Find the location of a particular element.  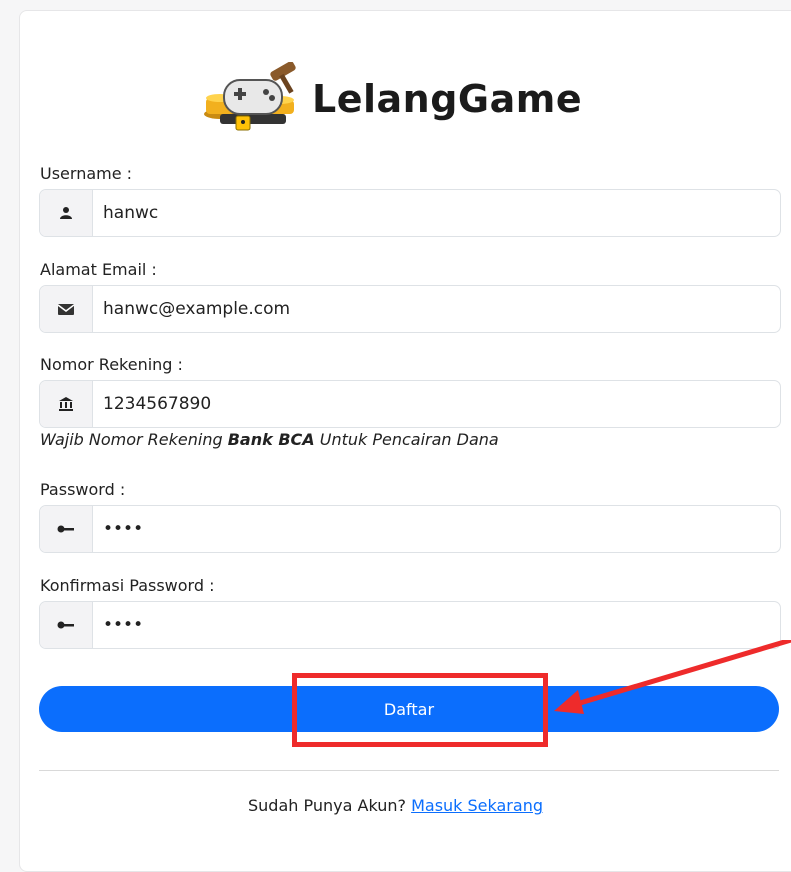

brand-title: LelangGame is located at coordinates (447, 99).